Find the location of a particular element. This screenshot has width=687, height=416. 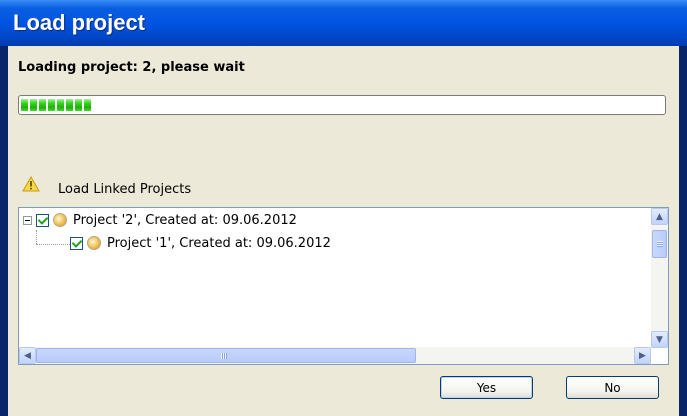

collapse-toggle-icon is located at coordinates (27, 220).